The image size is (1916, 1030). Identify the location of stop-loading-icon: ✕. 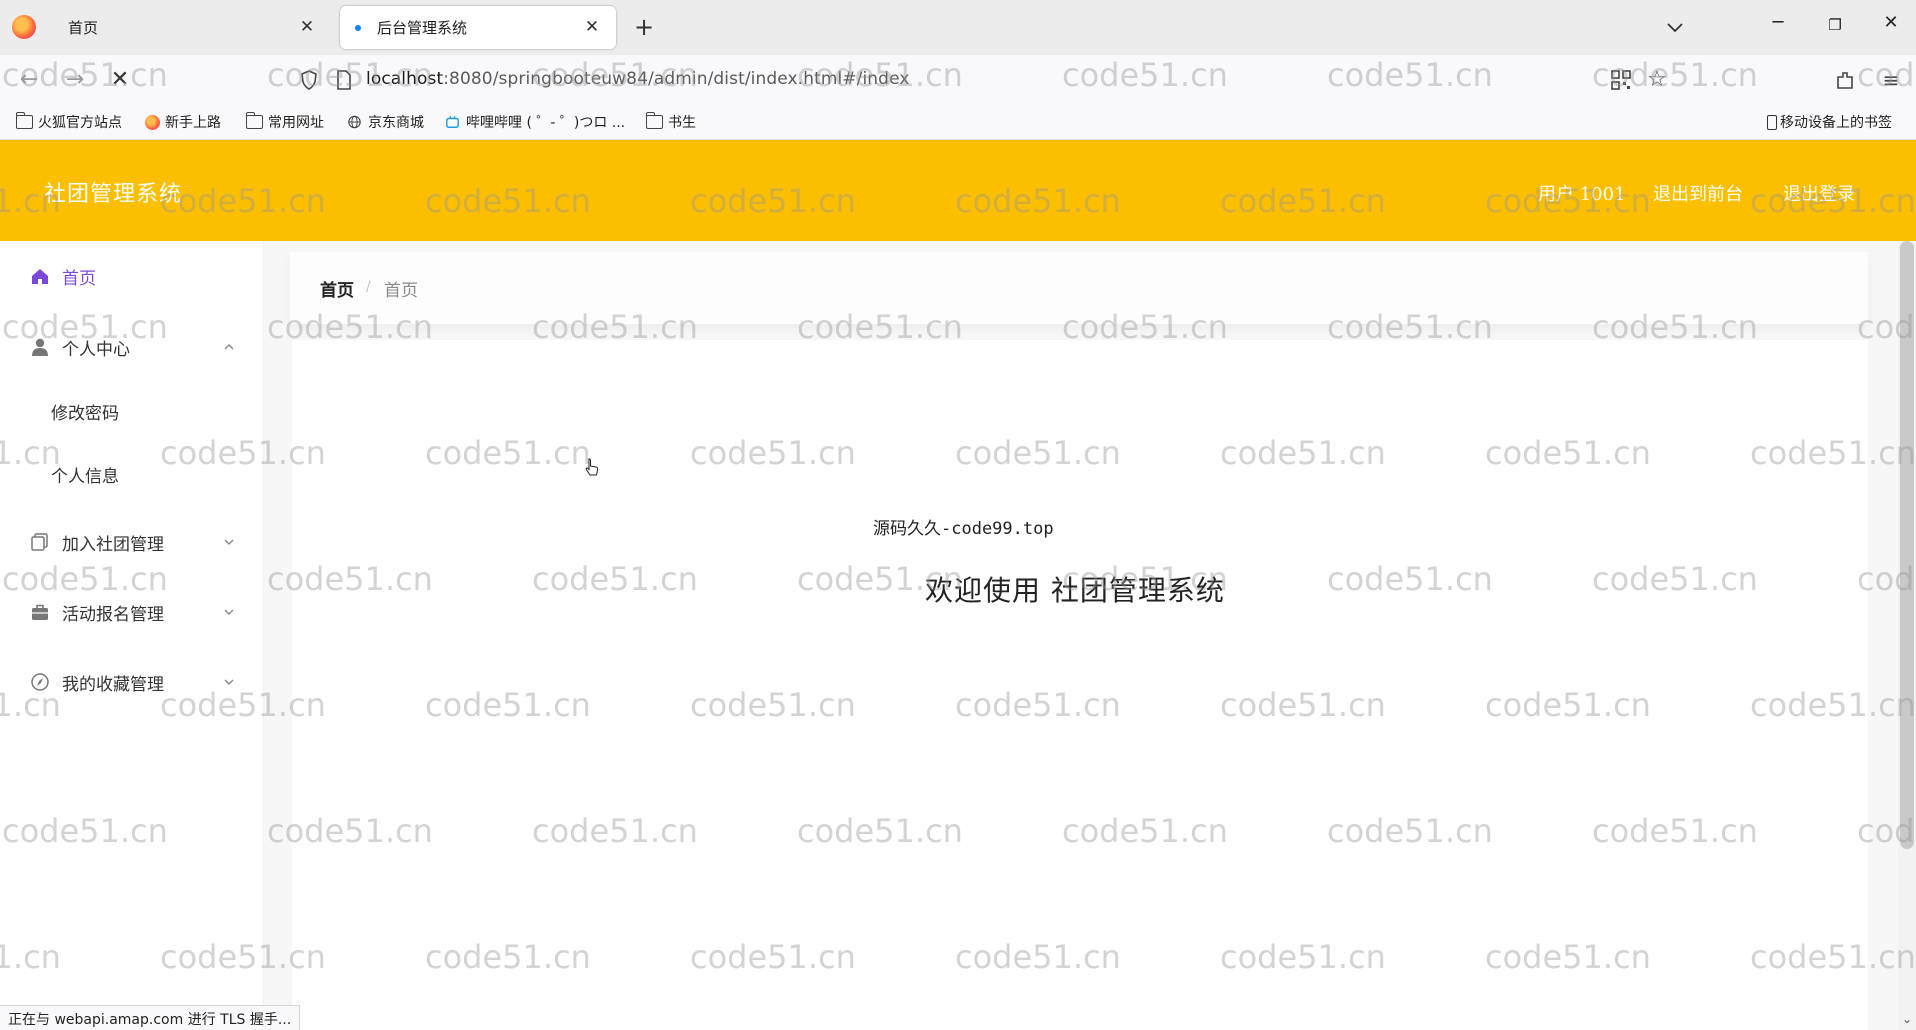
(120, 80).